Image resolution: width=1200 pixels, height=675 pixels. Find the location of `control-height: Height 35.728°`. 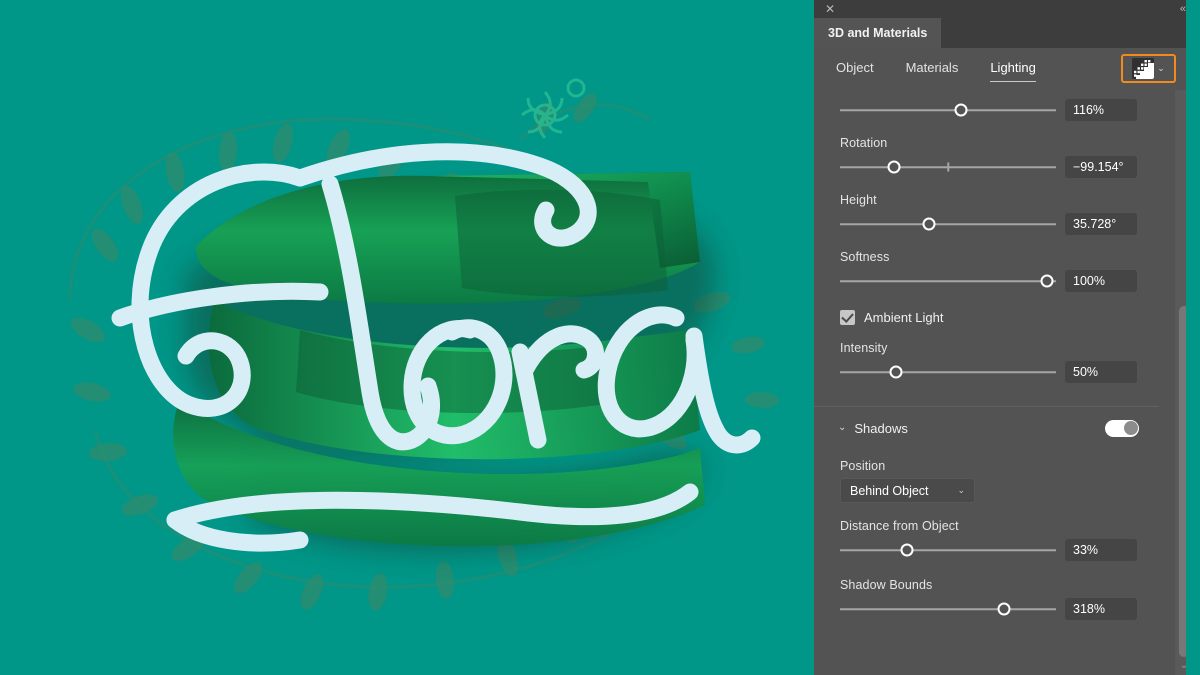

control-height: Height 35.728° is located at coordinates (986, 207).